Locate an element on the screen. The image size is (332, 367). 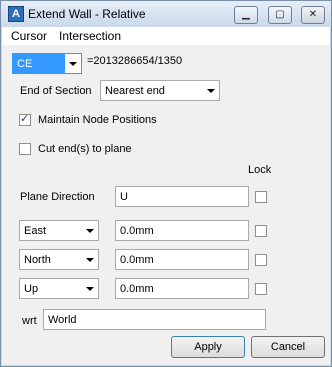
close-button: ✕ is located at coordinates (313, 15).